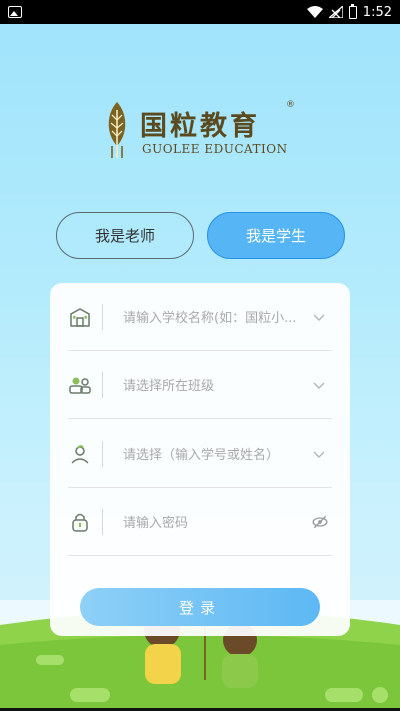 This screenshot has width=400, height=711. Describe the element at coordinates (352, 11) in the screenshot. I see `battery-icon` at that location.